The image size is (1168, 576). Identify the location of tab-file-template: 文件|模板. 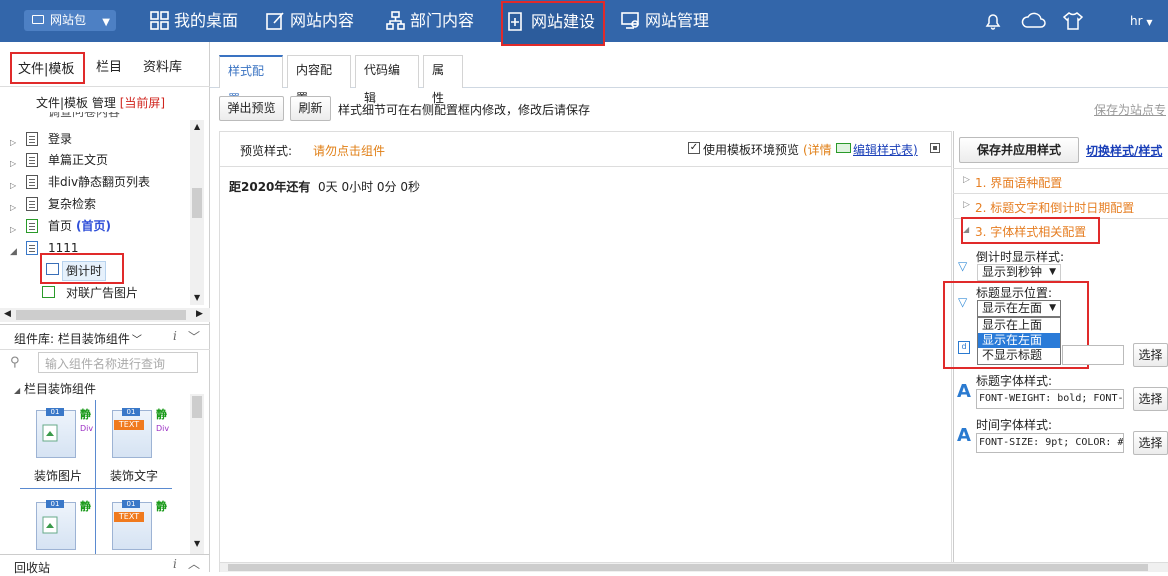
(47, 68).